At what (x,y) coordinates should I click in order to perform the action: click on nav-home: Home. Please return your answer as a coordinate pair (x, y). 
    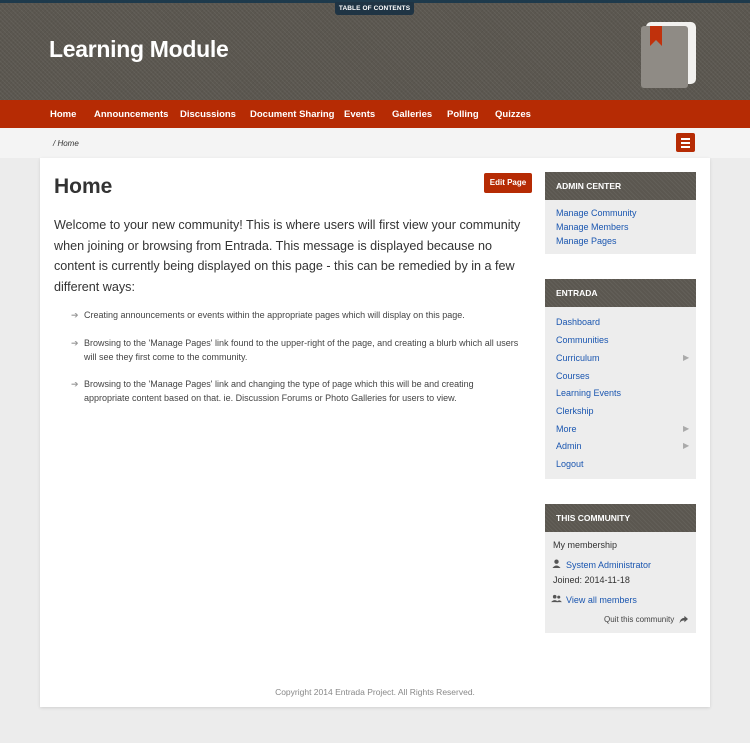
    Looking at the image, I should click on (63, 114).